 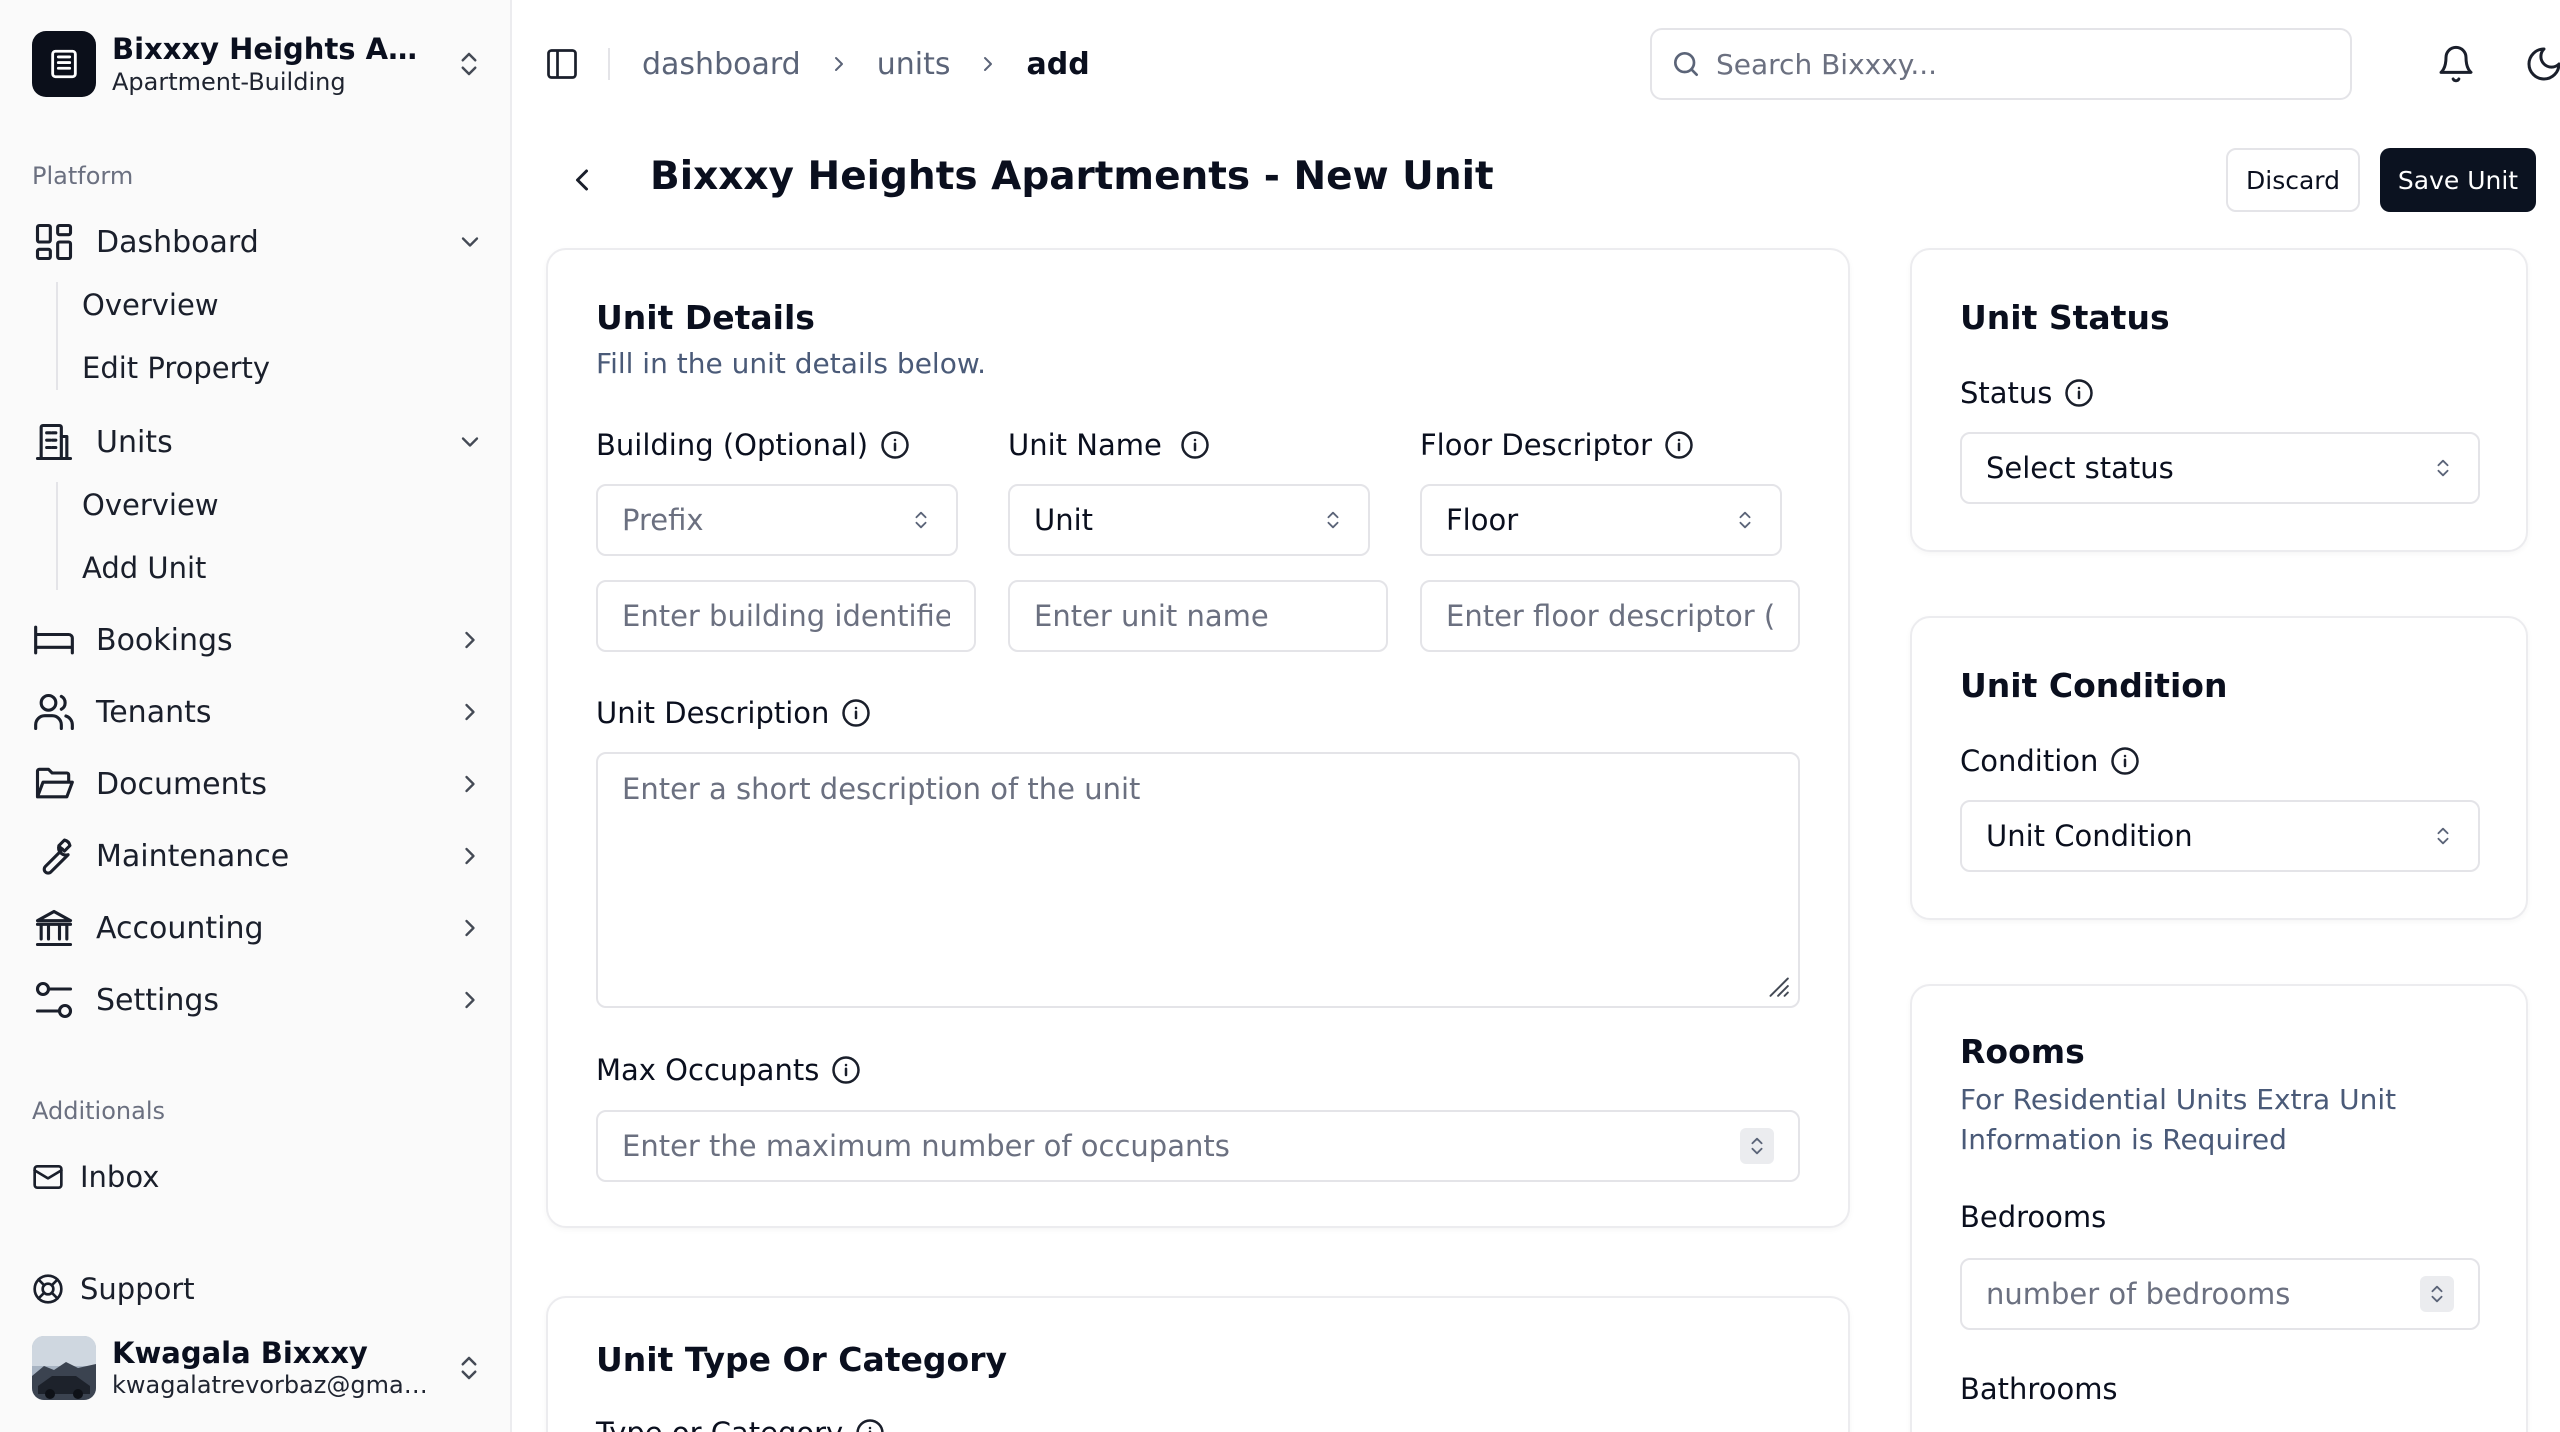 What do you see at coordinates (137, 1289) in the screenshot?
I see `sidebar-item-label: Support` at bounding box center [137, 1289].